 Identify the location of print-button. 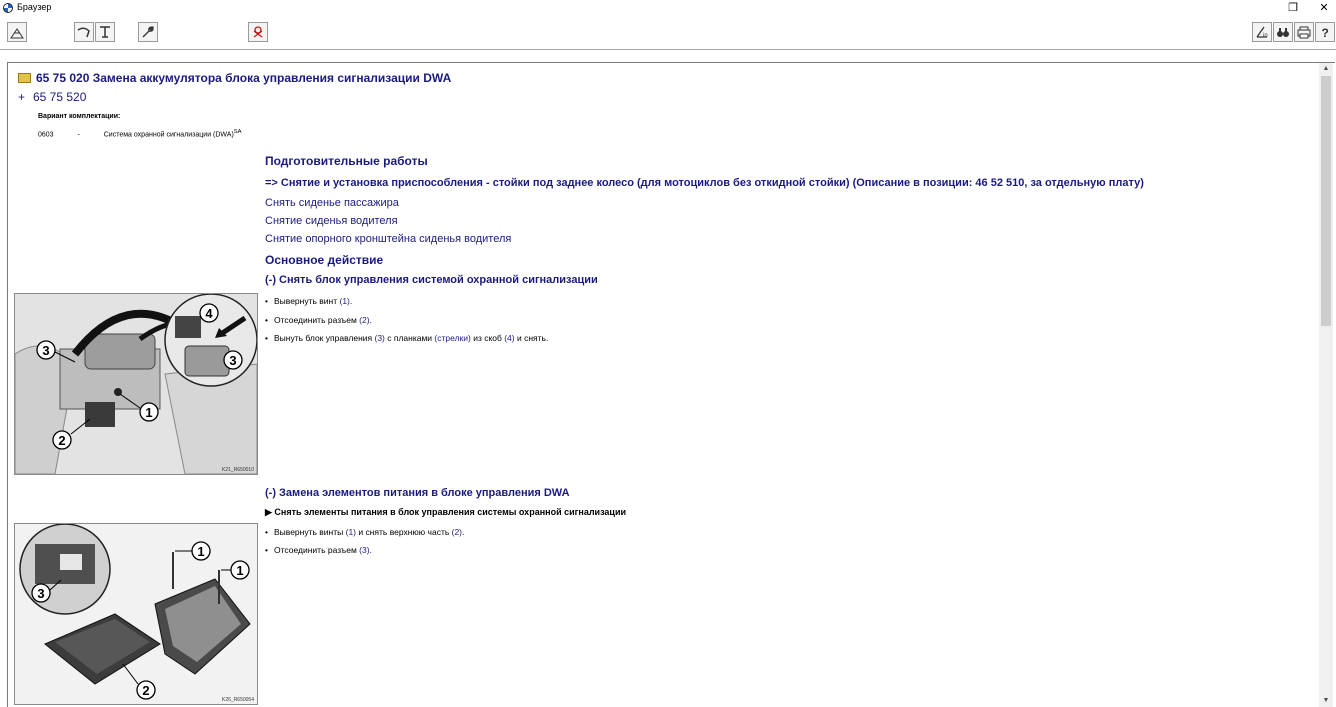
(1304, 32).